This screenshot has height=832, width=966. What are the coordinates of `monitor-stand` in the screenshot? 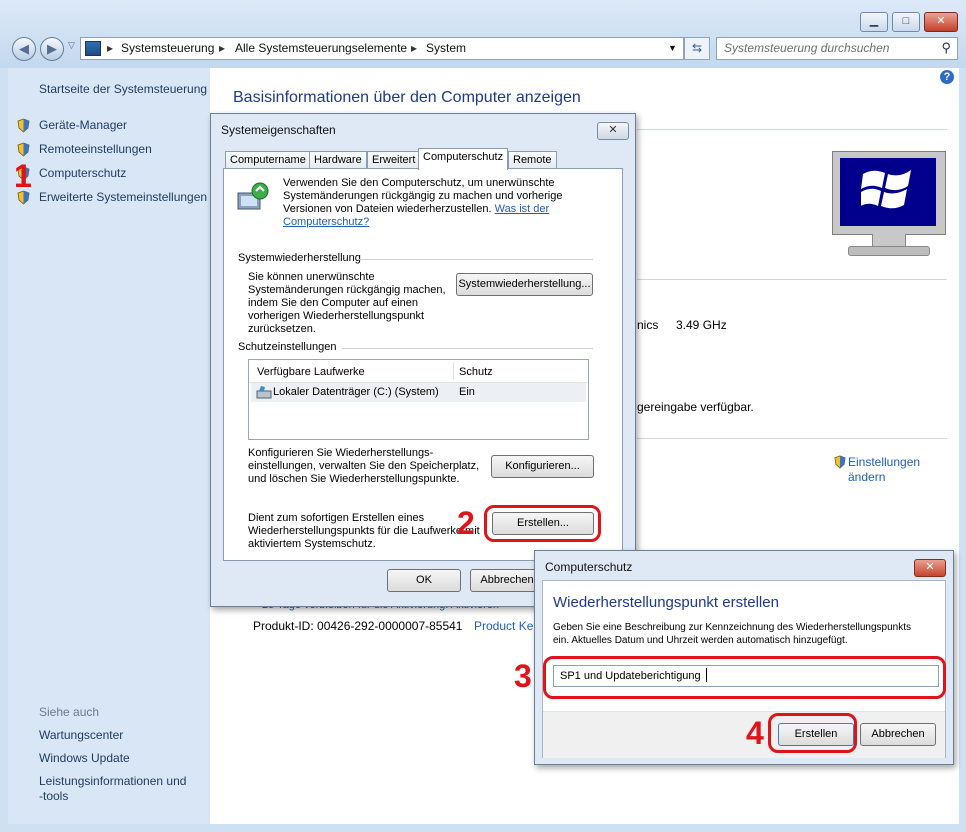 It's located at (889, 240).